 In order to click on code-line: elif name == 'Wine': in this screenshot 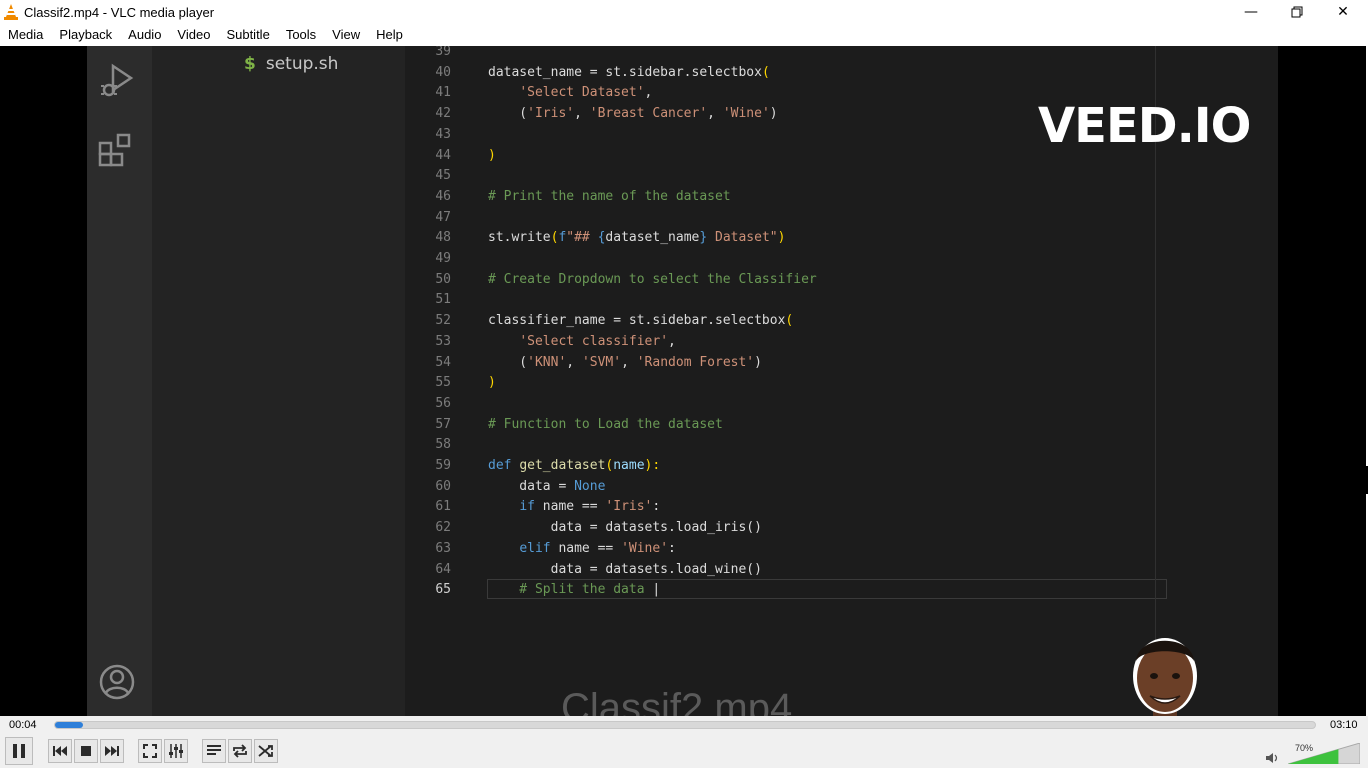, I will do `click(582, 548)`.